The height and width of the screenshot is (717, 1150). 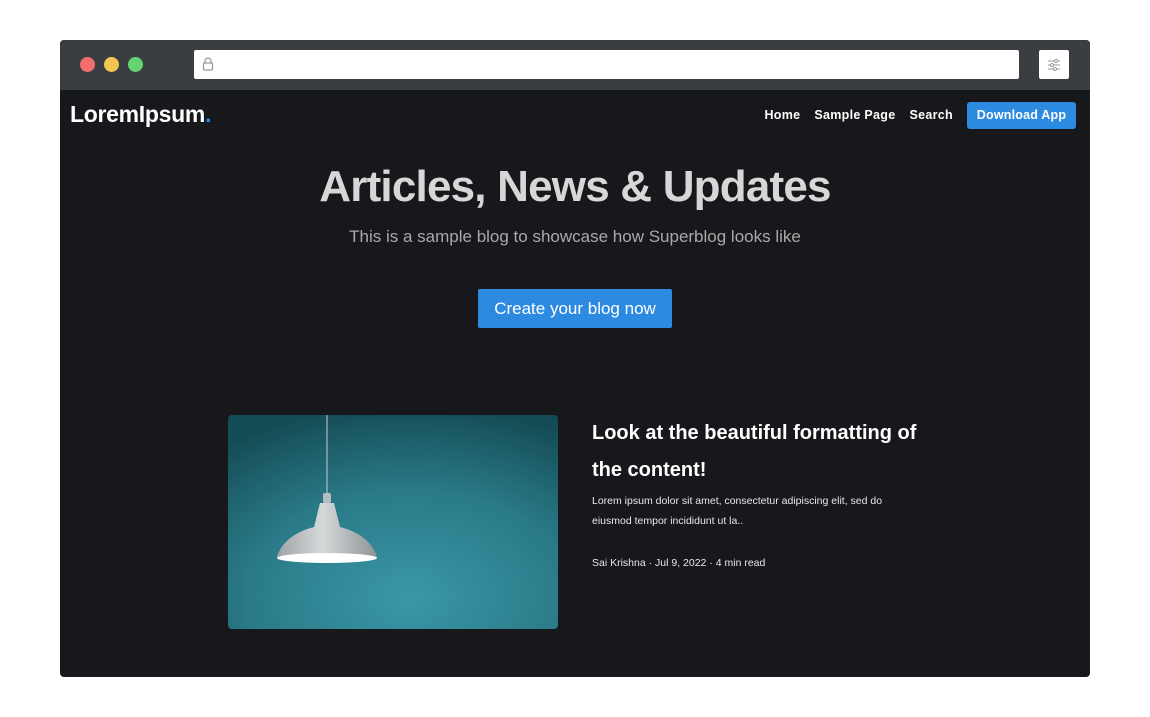 I want to click on minimize-window-button, so click(x=111, y=64).